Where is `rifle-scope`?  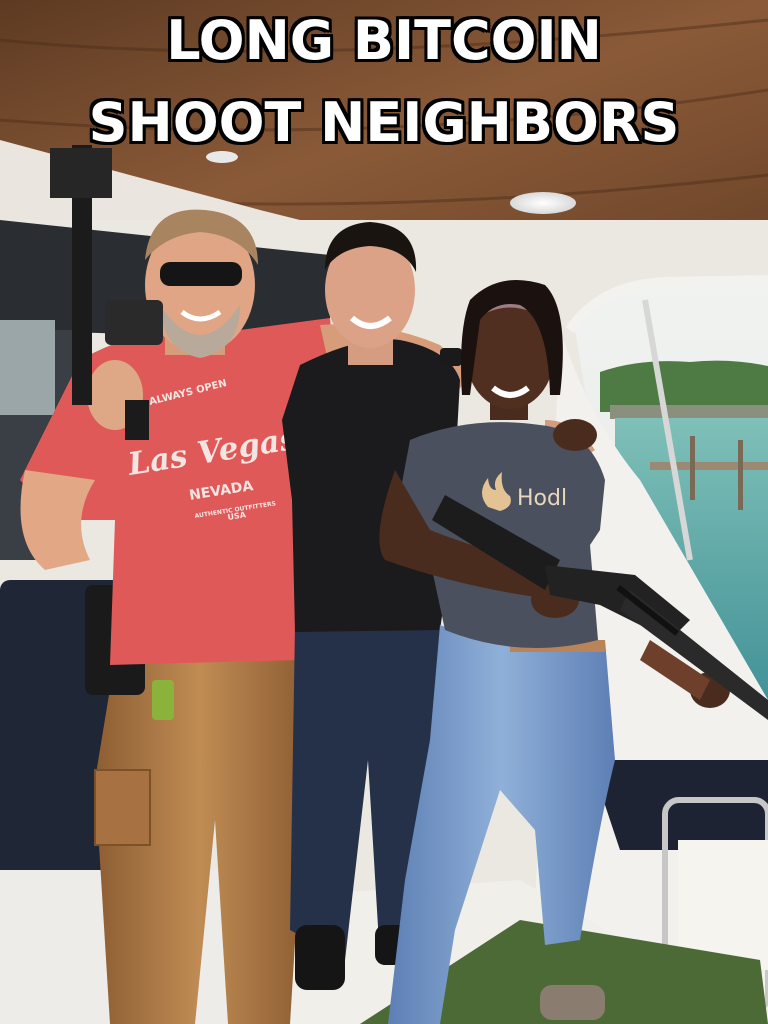
rifle-scope is located at coordinates (134, 322).